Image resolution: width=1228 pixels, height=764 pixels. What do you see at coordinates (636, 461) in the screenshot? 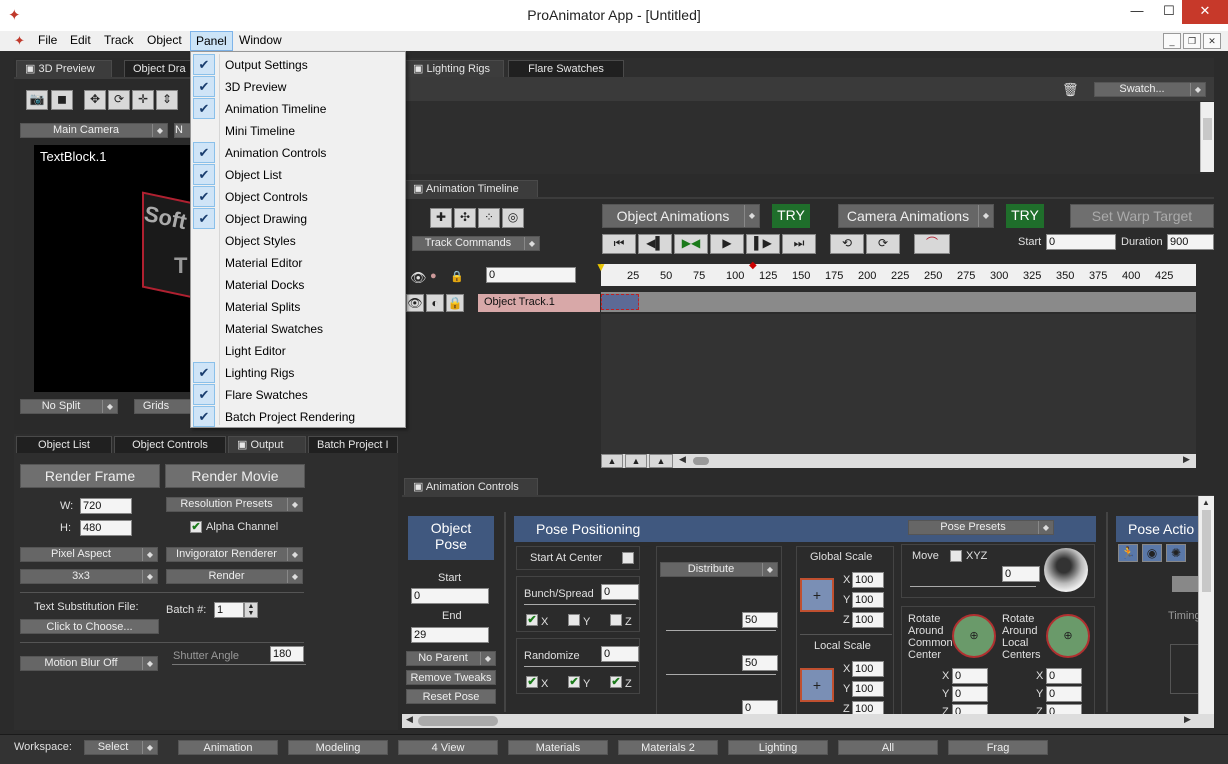
I see `zoom-mid-icon: ▲` at bounding box center [636, 461].